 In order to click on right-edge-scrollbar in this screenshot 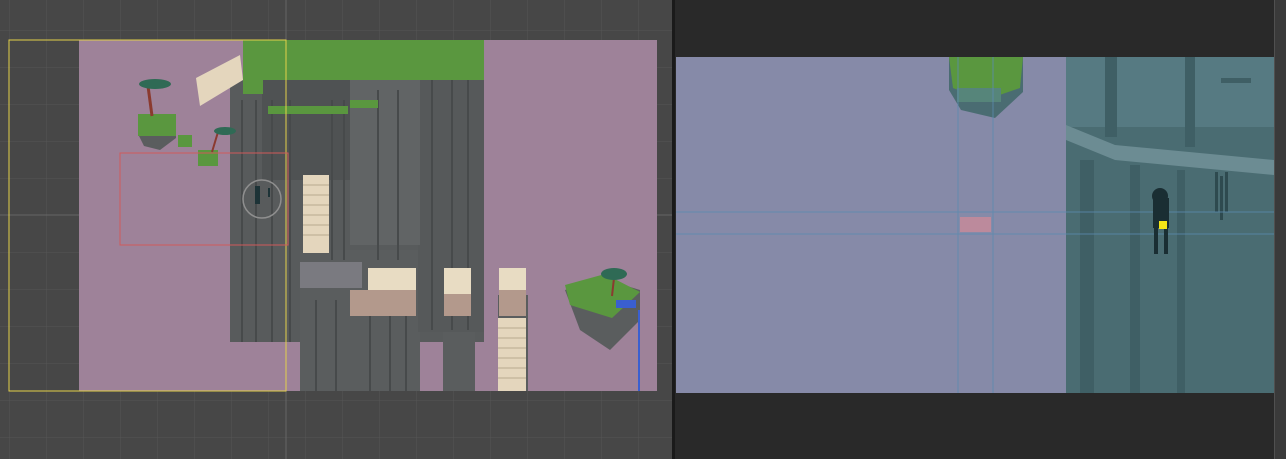, I will do `click(1280, 229)`.